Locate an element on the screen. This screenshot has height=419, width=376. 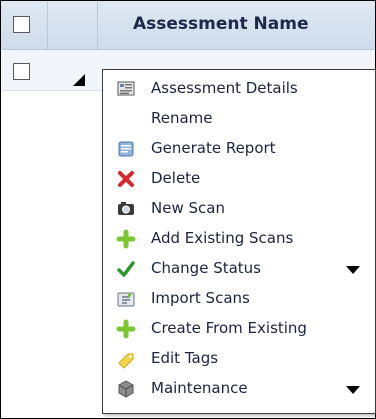
delete-icon is located at coordinates (126, 179).